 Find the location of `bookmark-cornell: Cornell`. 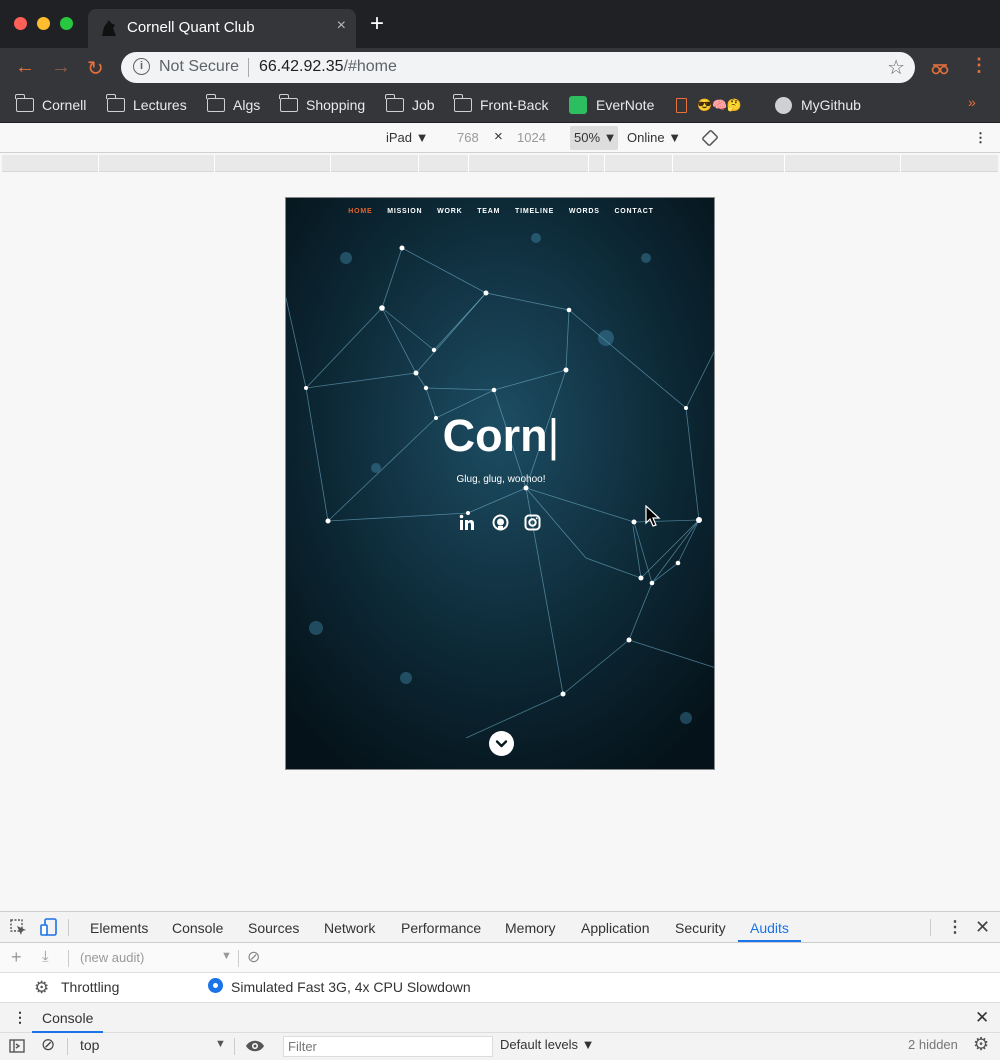

bookmark-cornell: Cornell is located at coordinates (51, 105).